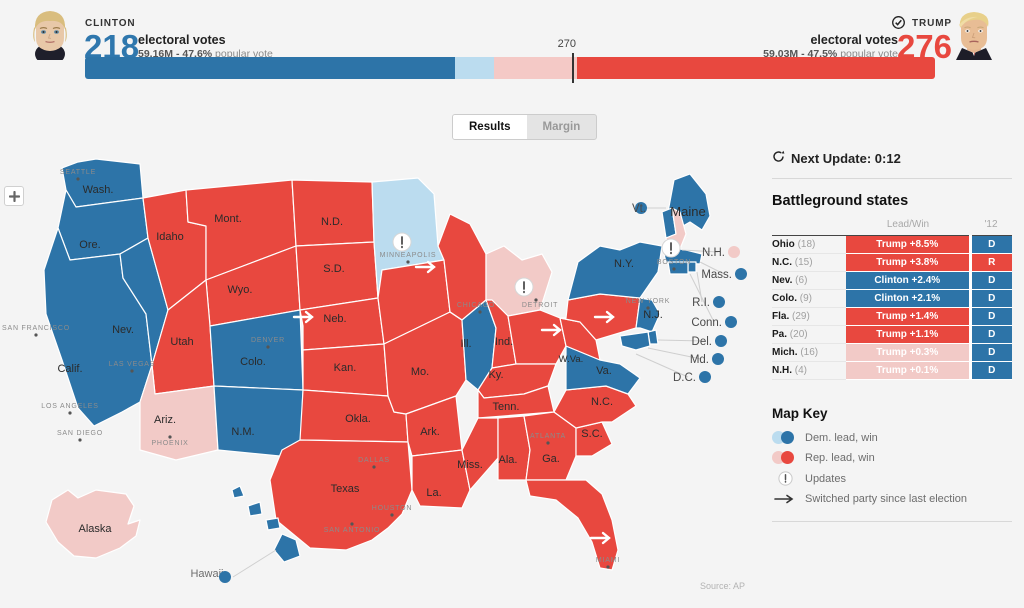  I want to click on state-ny, so click(615, 271).